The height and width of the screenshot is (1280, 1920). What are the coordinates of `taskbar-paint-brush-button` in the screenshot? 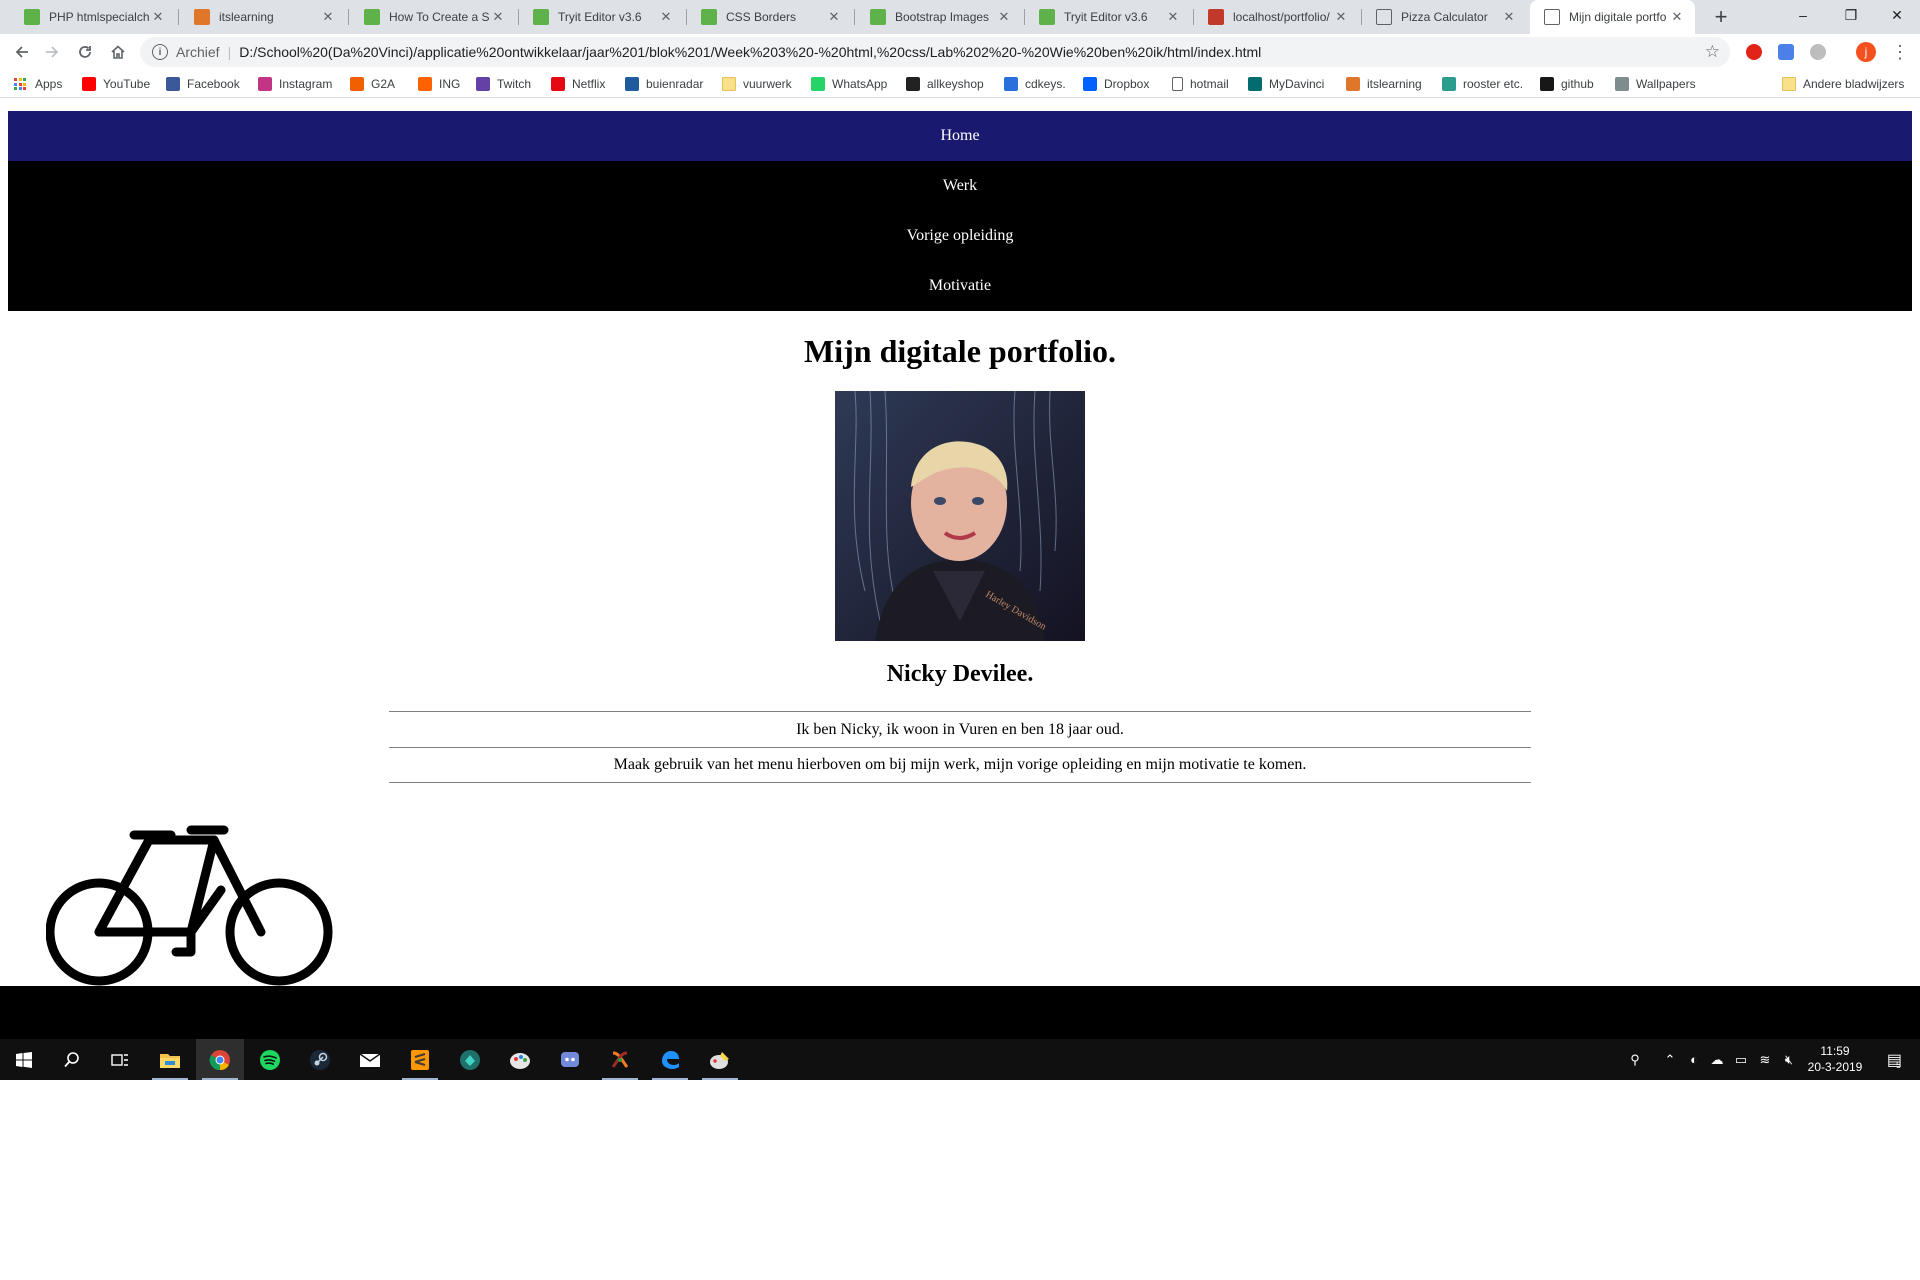 It's located at (720, 1059).